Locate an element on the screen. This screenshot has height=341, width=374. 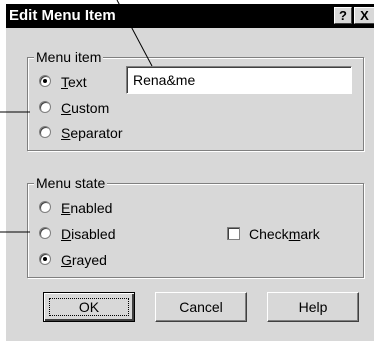
radio-enabled-circle is located at coordinates (45, 207).